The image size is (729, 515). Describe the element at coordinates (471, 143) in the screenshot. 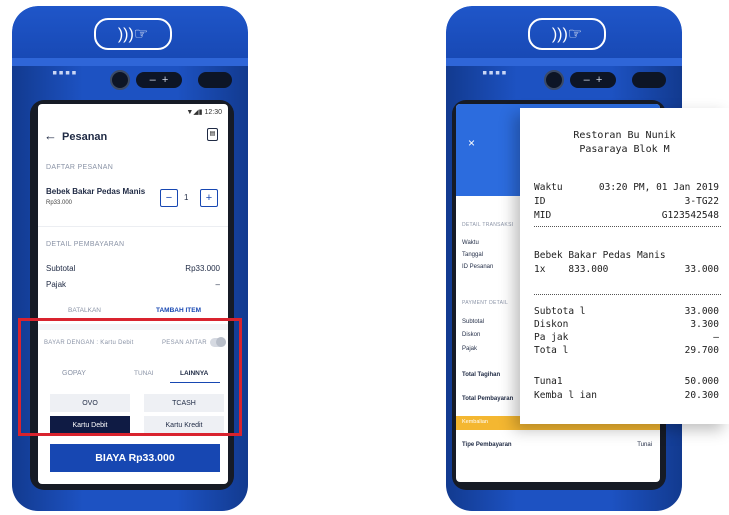

I see `close-icon: ×` at that location.